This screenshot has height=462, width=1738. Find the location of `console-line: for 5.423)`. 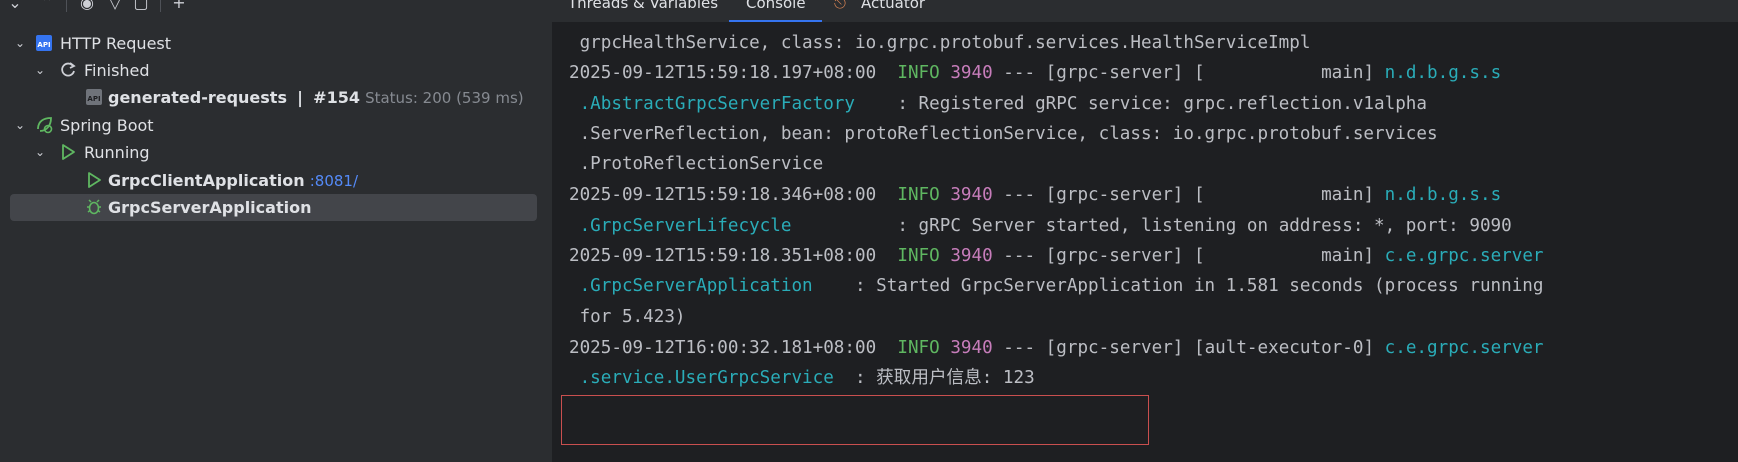

console-line: for 5.423) is located at coordinates (627, 317).